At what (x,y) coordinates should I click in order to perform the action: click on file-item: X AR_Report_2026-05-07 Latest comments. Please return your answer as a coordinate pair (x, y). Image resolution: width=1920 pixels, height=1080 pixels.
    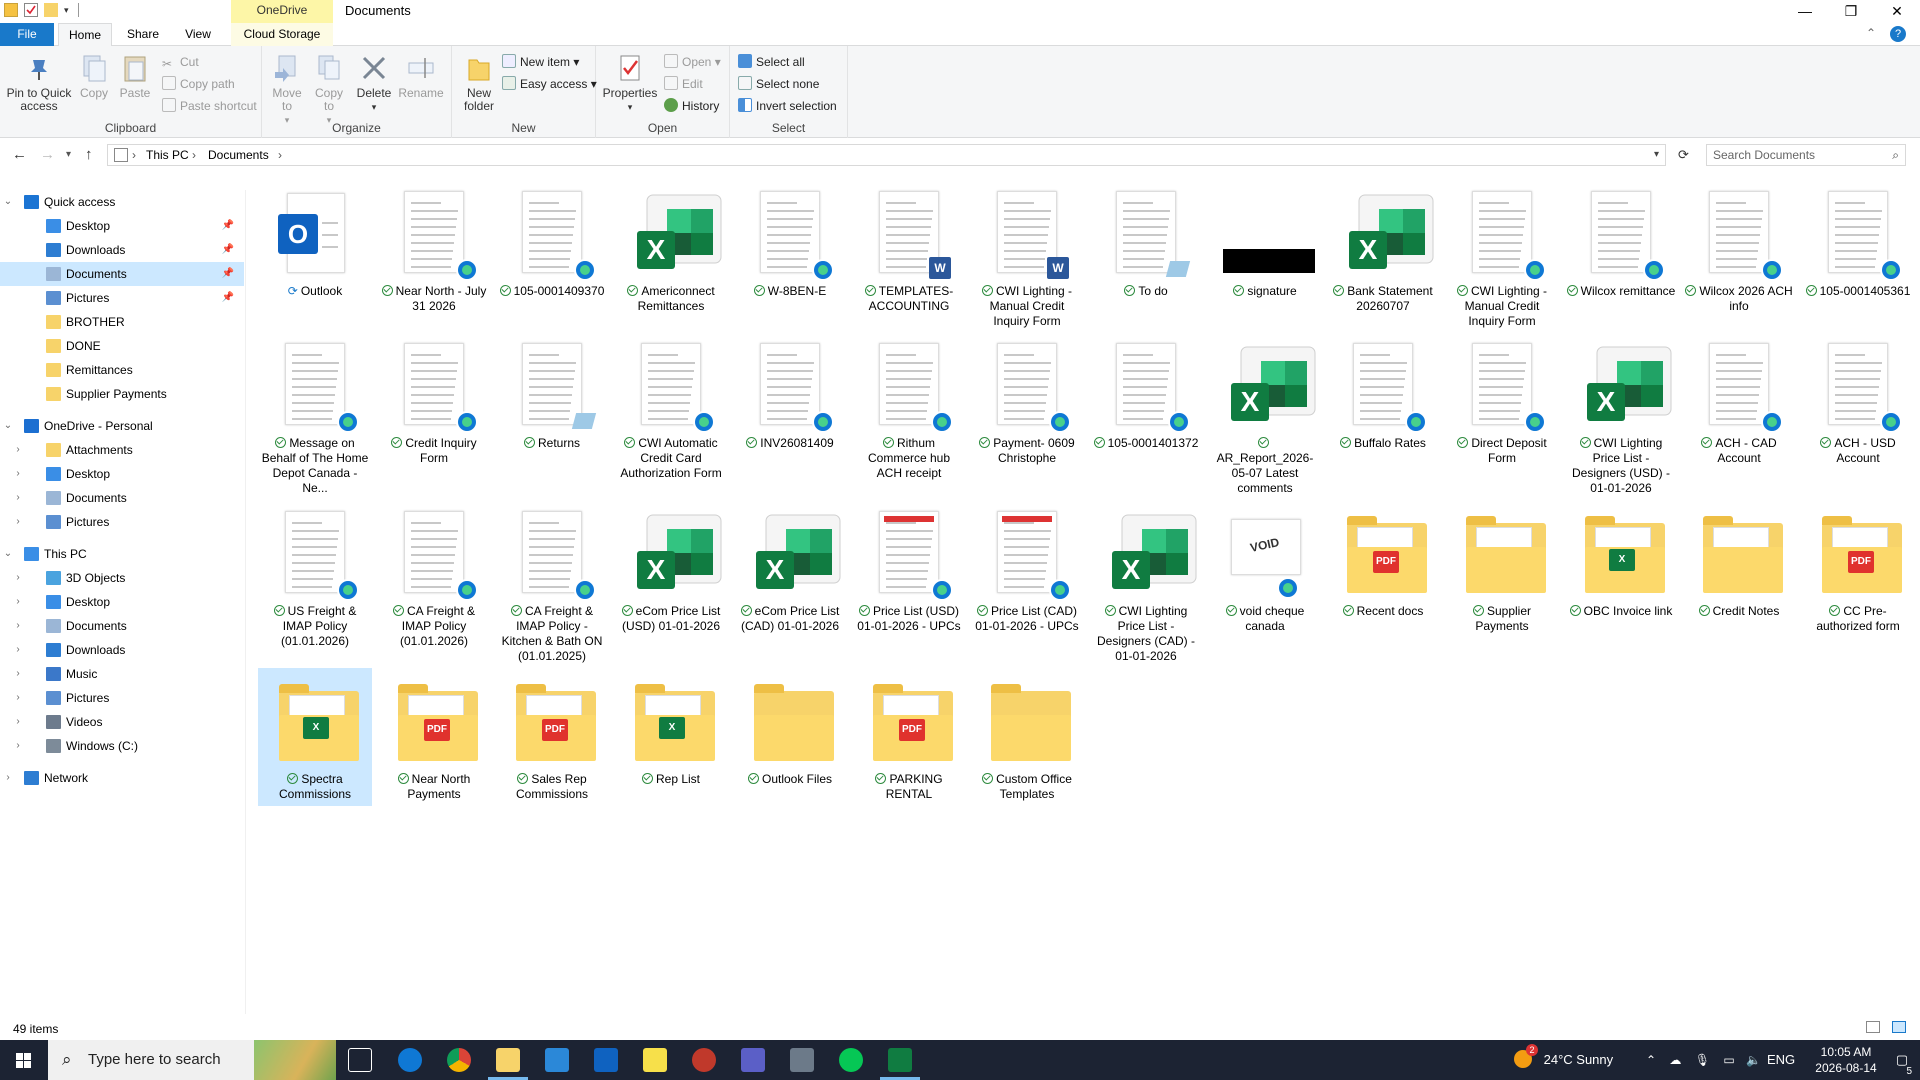
    Looking at the image, I should click on (1265, 414).